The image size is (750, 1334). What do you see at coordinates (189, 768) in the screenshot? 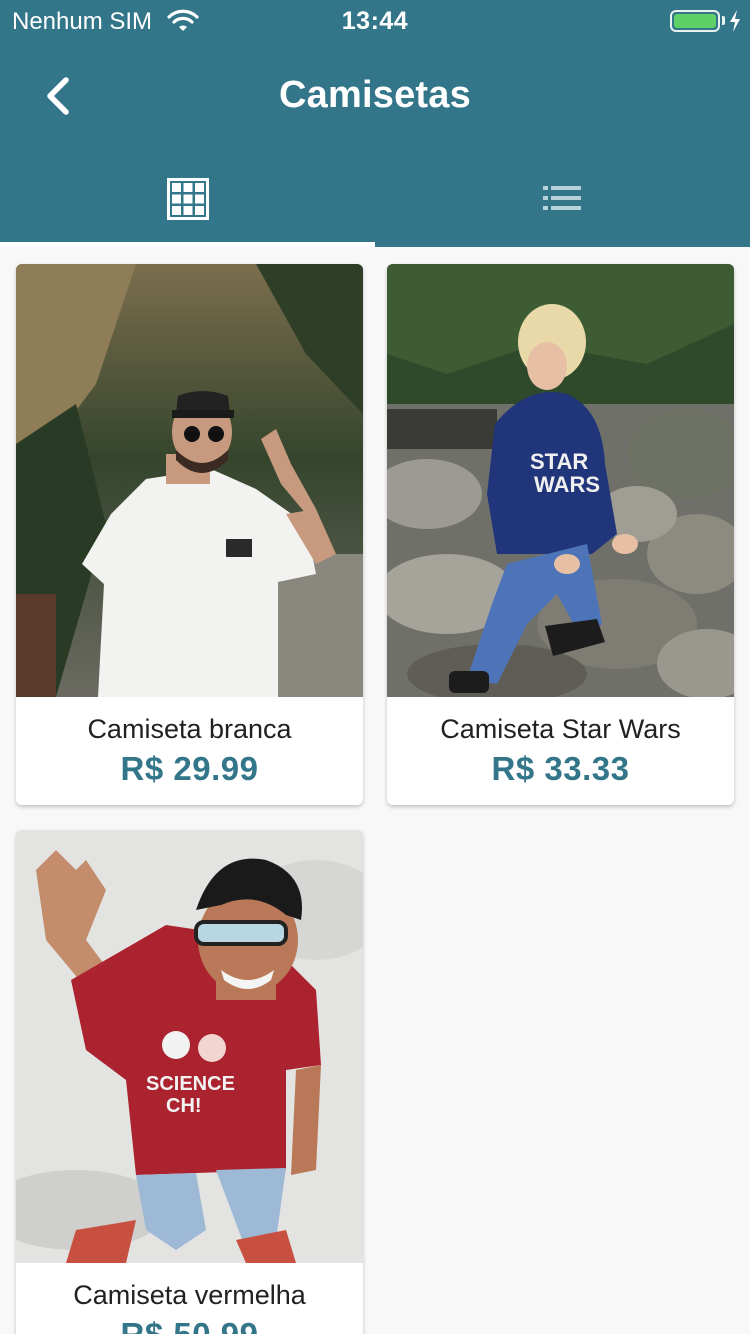
I see `product-price: R$ 29.99` at bounding box center [189, 768].